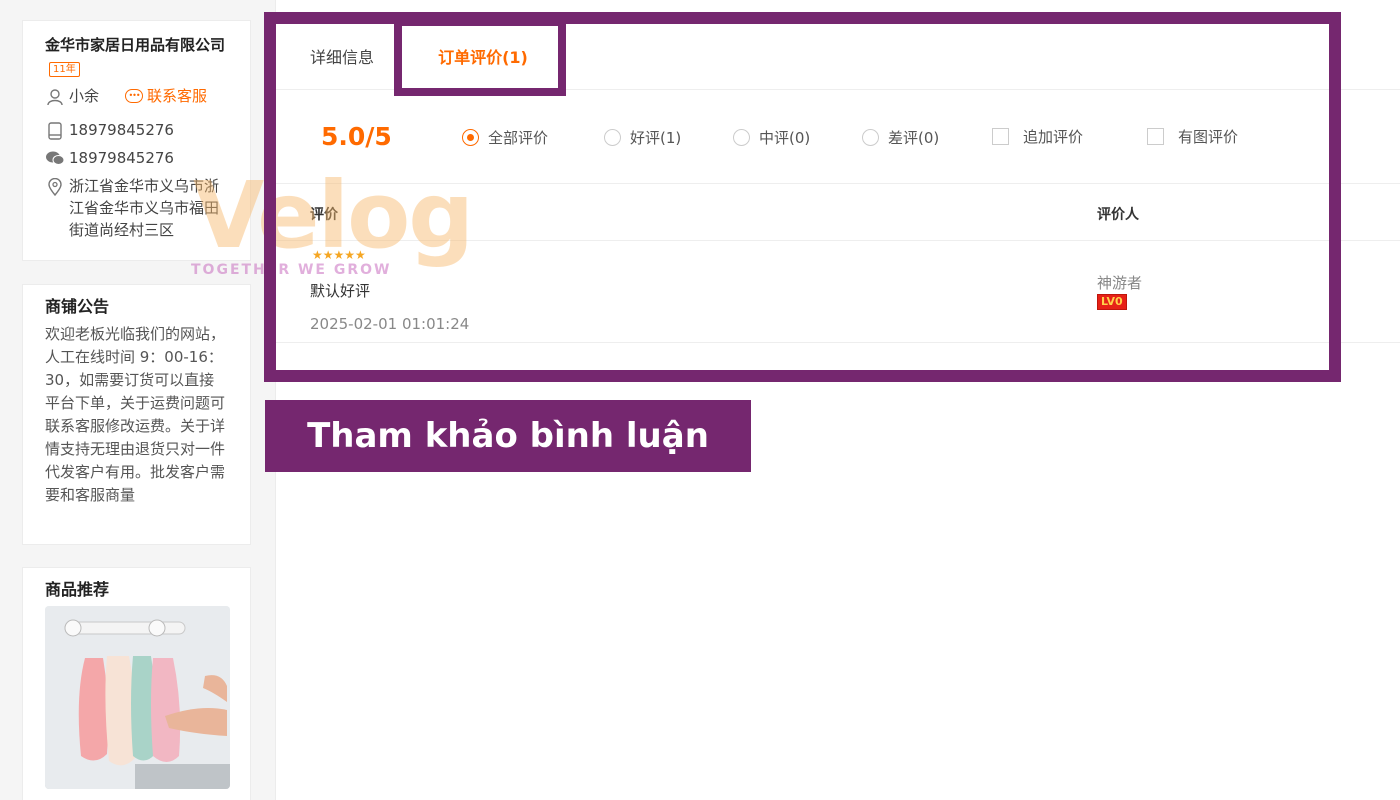 This screenshot has height=800, width=1400. What do you see at coordinates (1053, 137) in the screenshot?
I see `filter-followup-label: 追加评价` at bounding box center [1053, 137].